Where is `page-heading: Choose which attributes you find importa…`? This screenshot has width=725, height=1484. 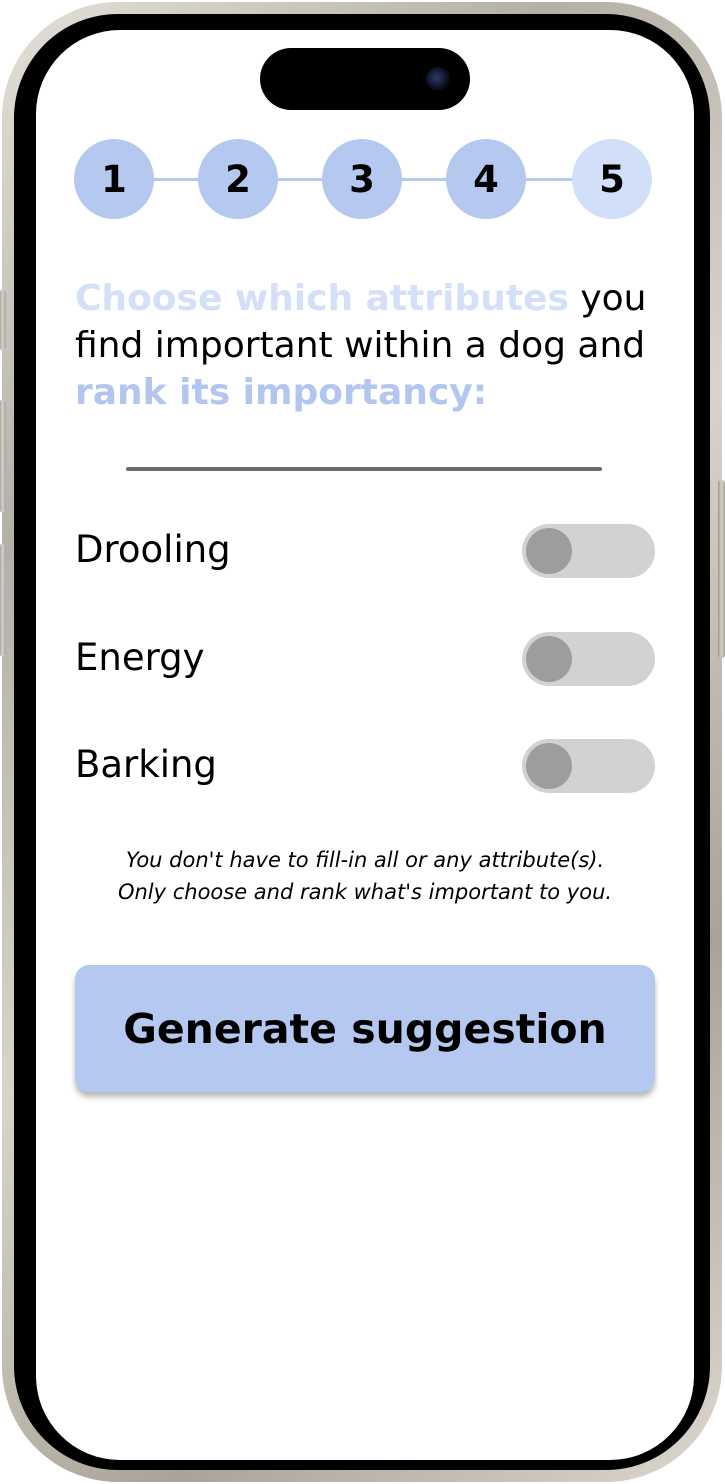 page-heading: Choose which attributes you find importa… is located at coordinates (370, 345).